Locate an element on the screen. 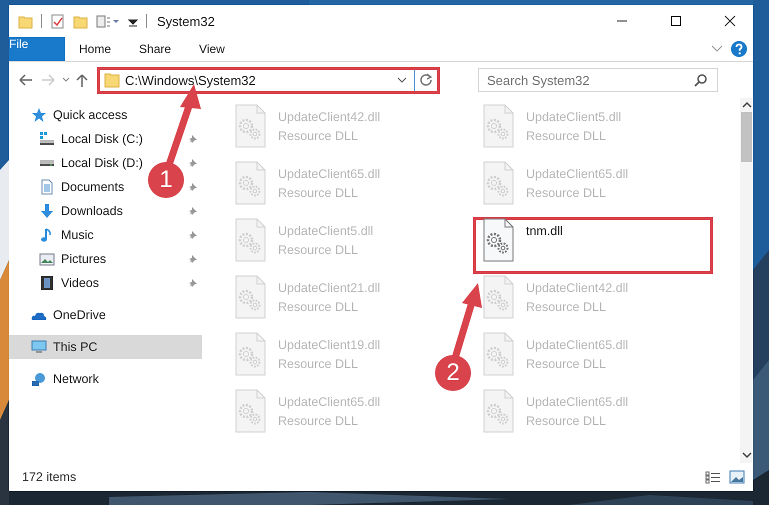 The width and height of the screenshot is (769, 505). picture-icon is located at coordinates (47, 259).